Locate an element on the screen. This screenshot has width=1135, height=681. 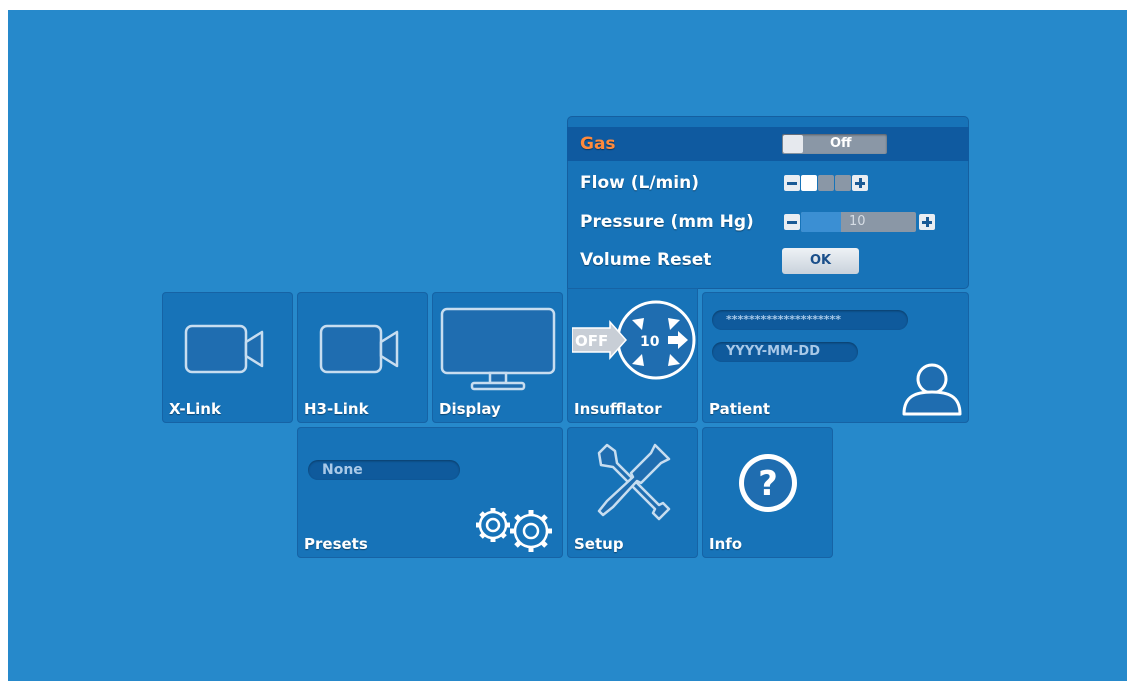
insufflator-off-badge: OFF is located at coordinates (591, 341).